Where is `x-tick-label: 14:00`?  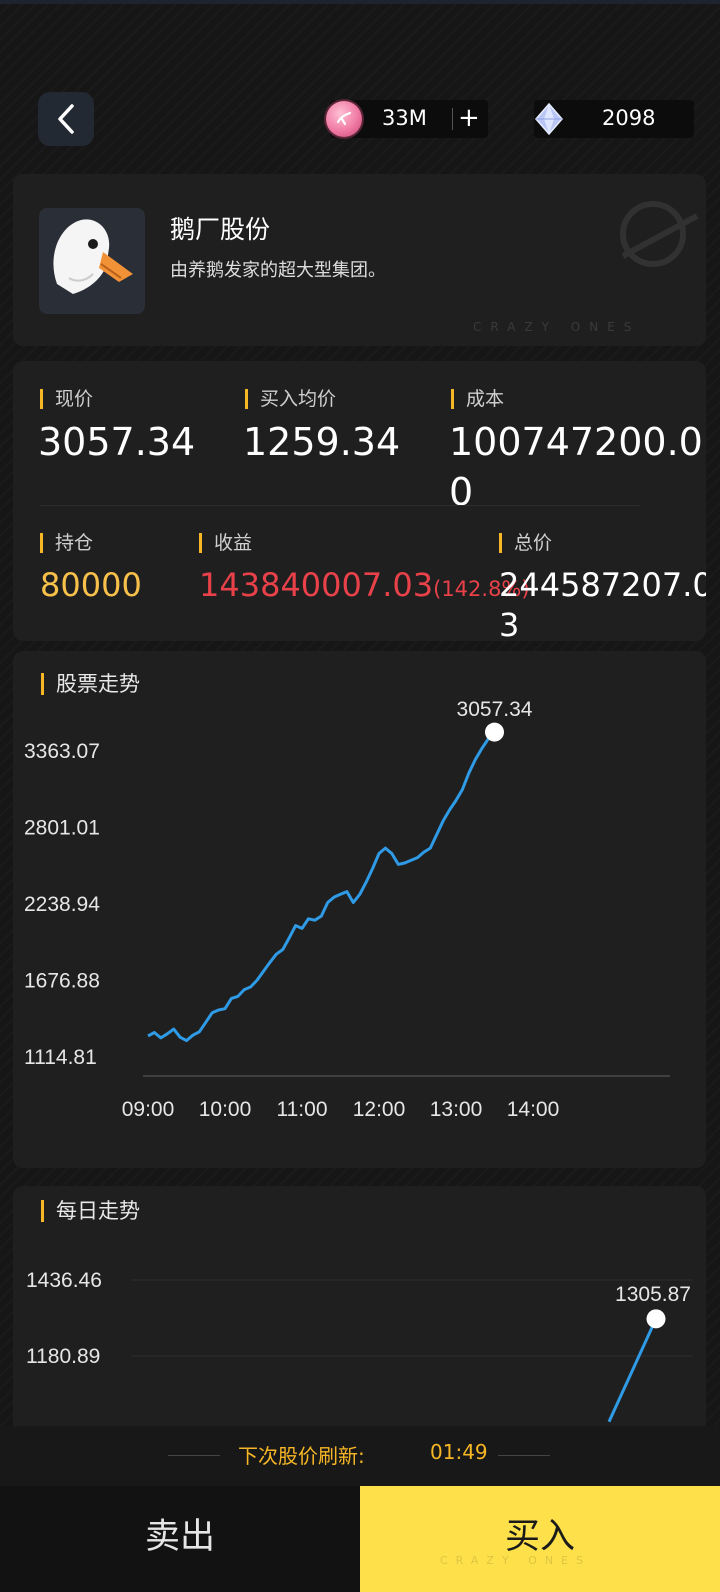
x-tick-label: 14:00 is located at coordinates (533, 1109).